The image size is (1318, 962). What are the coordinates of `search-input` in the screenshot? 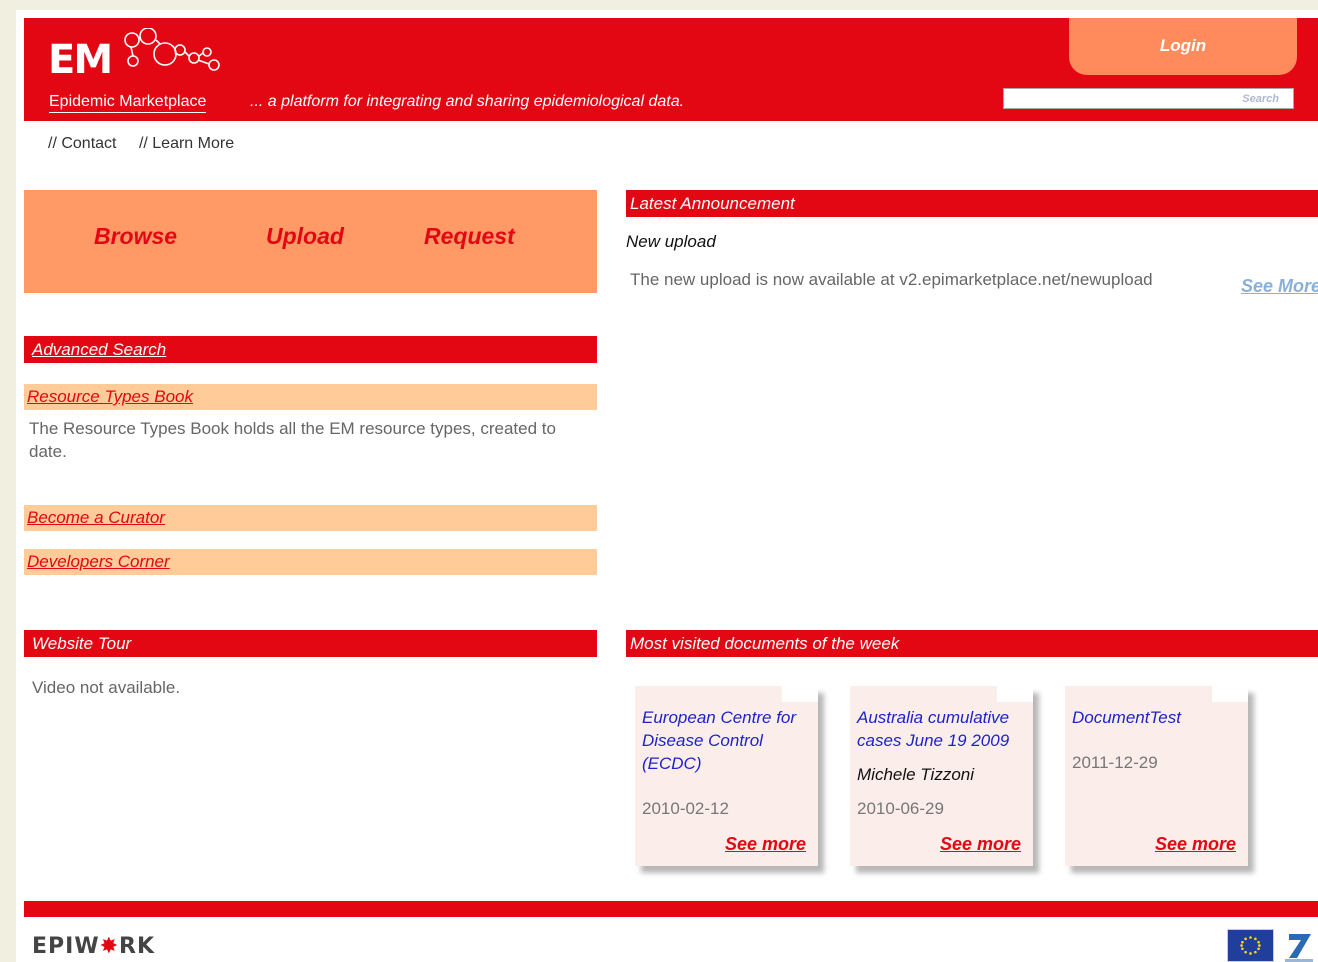 It's located at (1148, 98).